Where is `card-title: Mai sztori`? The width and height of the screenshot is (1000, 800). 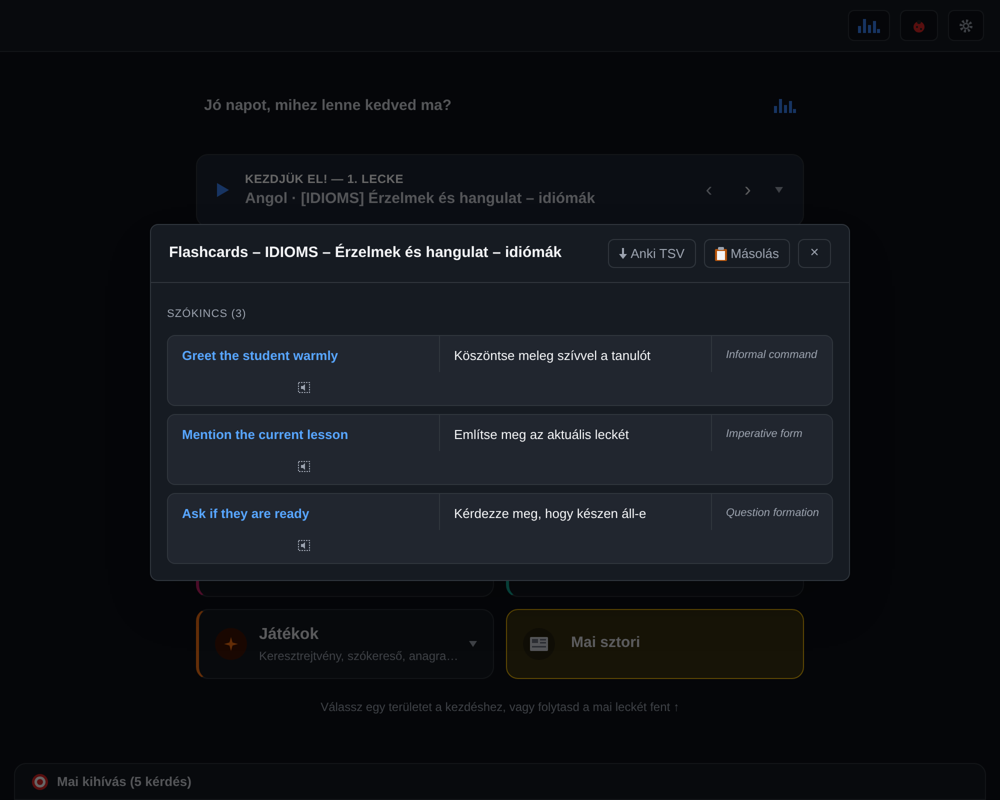 card-title: Mai sztori is located at coordinates (605, 643).